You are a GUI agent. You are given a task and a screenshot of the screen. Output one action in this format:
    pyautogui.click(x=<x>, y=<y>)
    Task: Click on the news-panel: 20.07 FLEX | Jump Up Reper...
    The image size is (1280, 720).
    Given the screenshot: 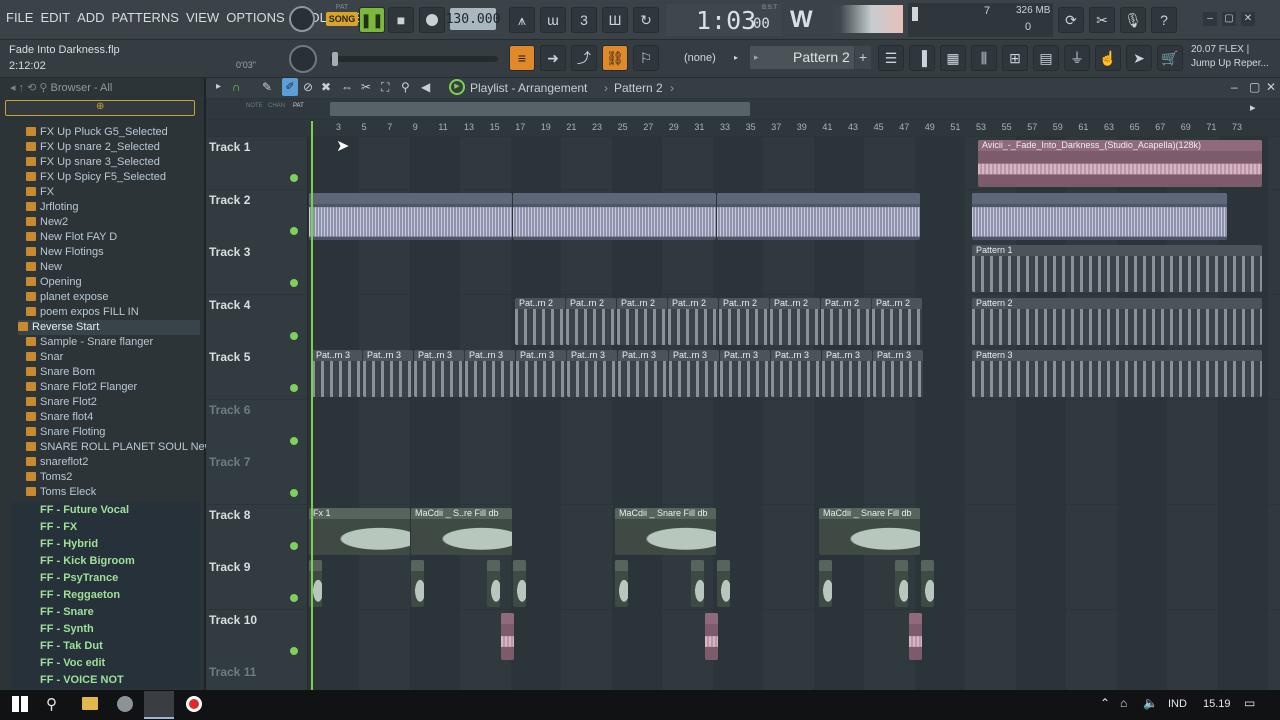 What is the action you would take?
    pyautogui.click(x=1233, y=59)
    